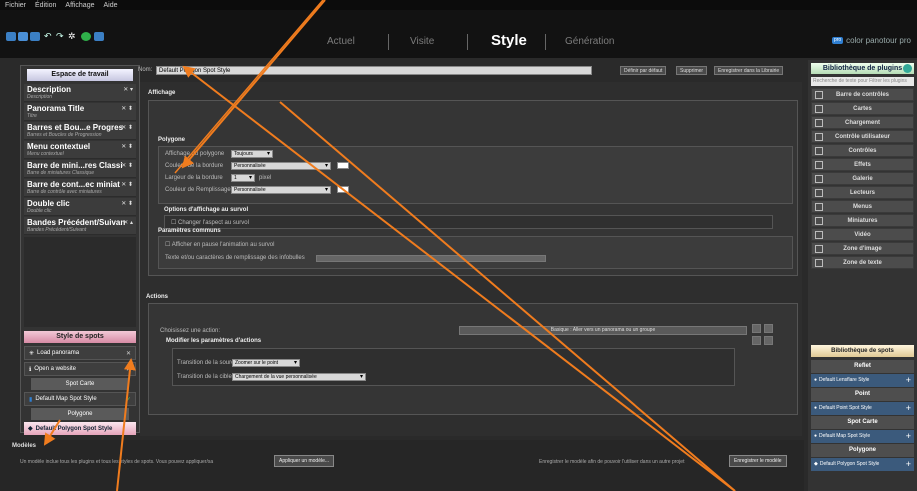  I want to click on plugin-label: Zone d'image, so click(862, 249).